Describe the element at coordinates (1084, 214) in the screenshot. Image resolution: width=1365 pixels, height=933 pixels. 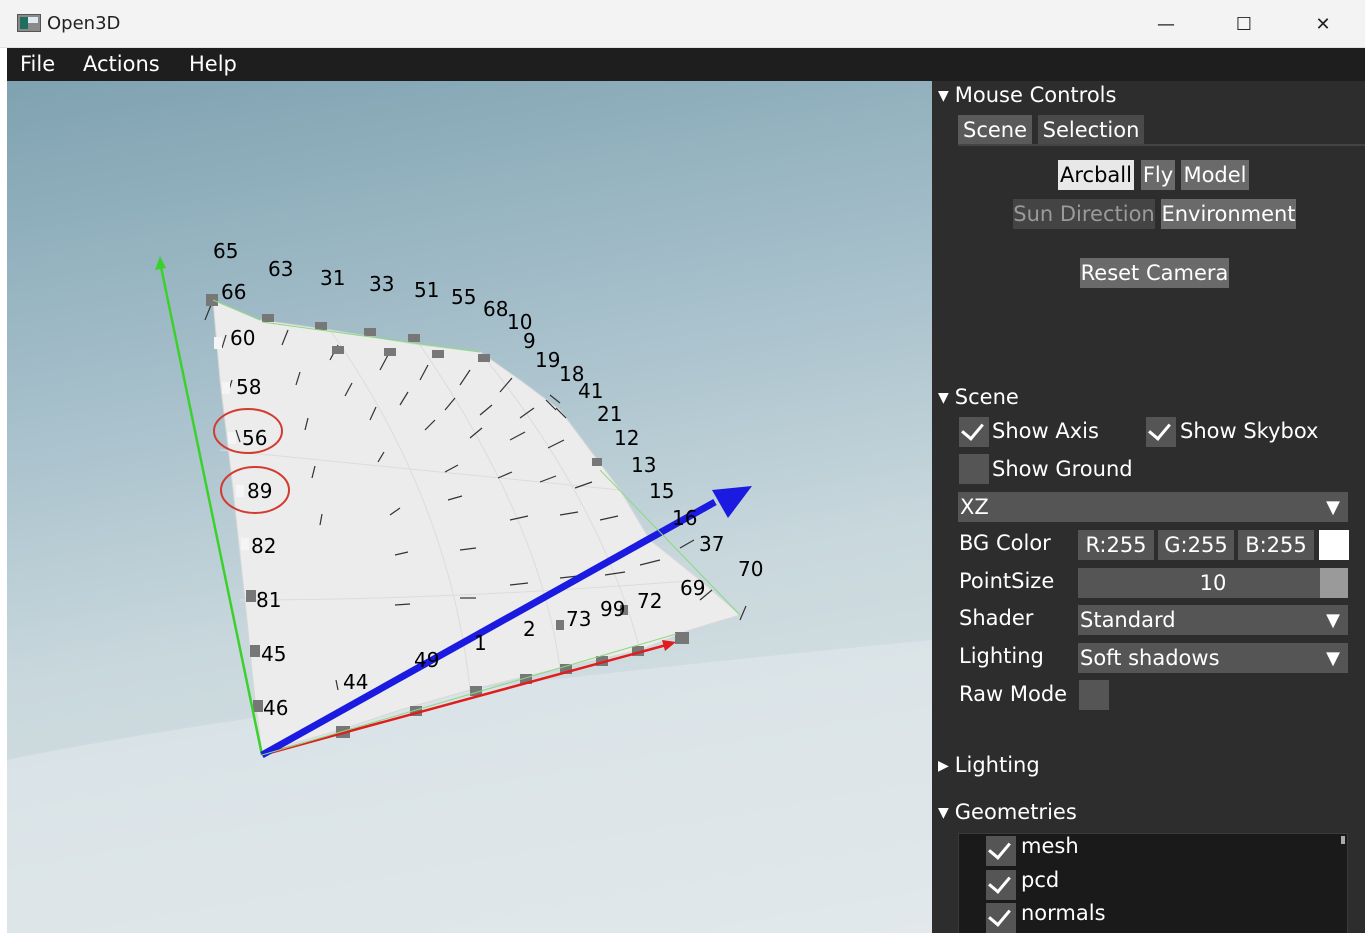
I see `sun-direction-button: Sun Direction` at that location.